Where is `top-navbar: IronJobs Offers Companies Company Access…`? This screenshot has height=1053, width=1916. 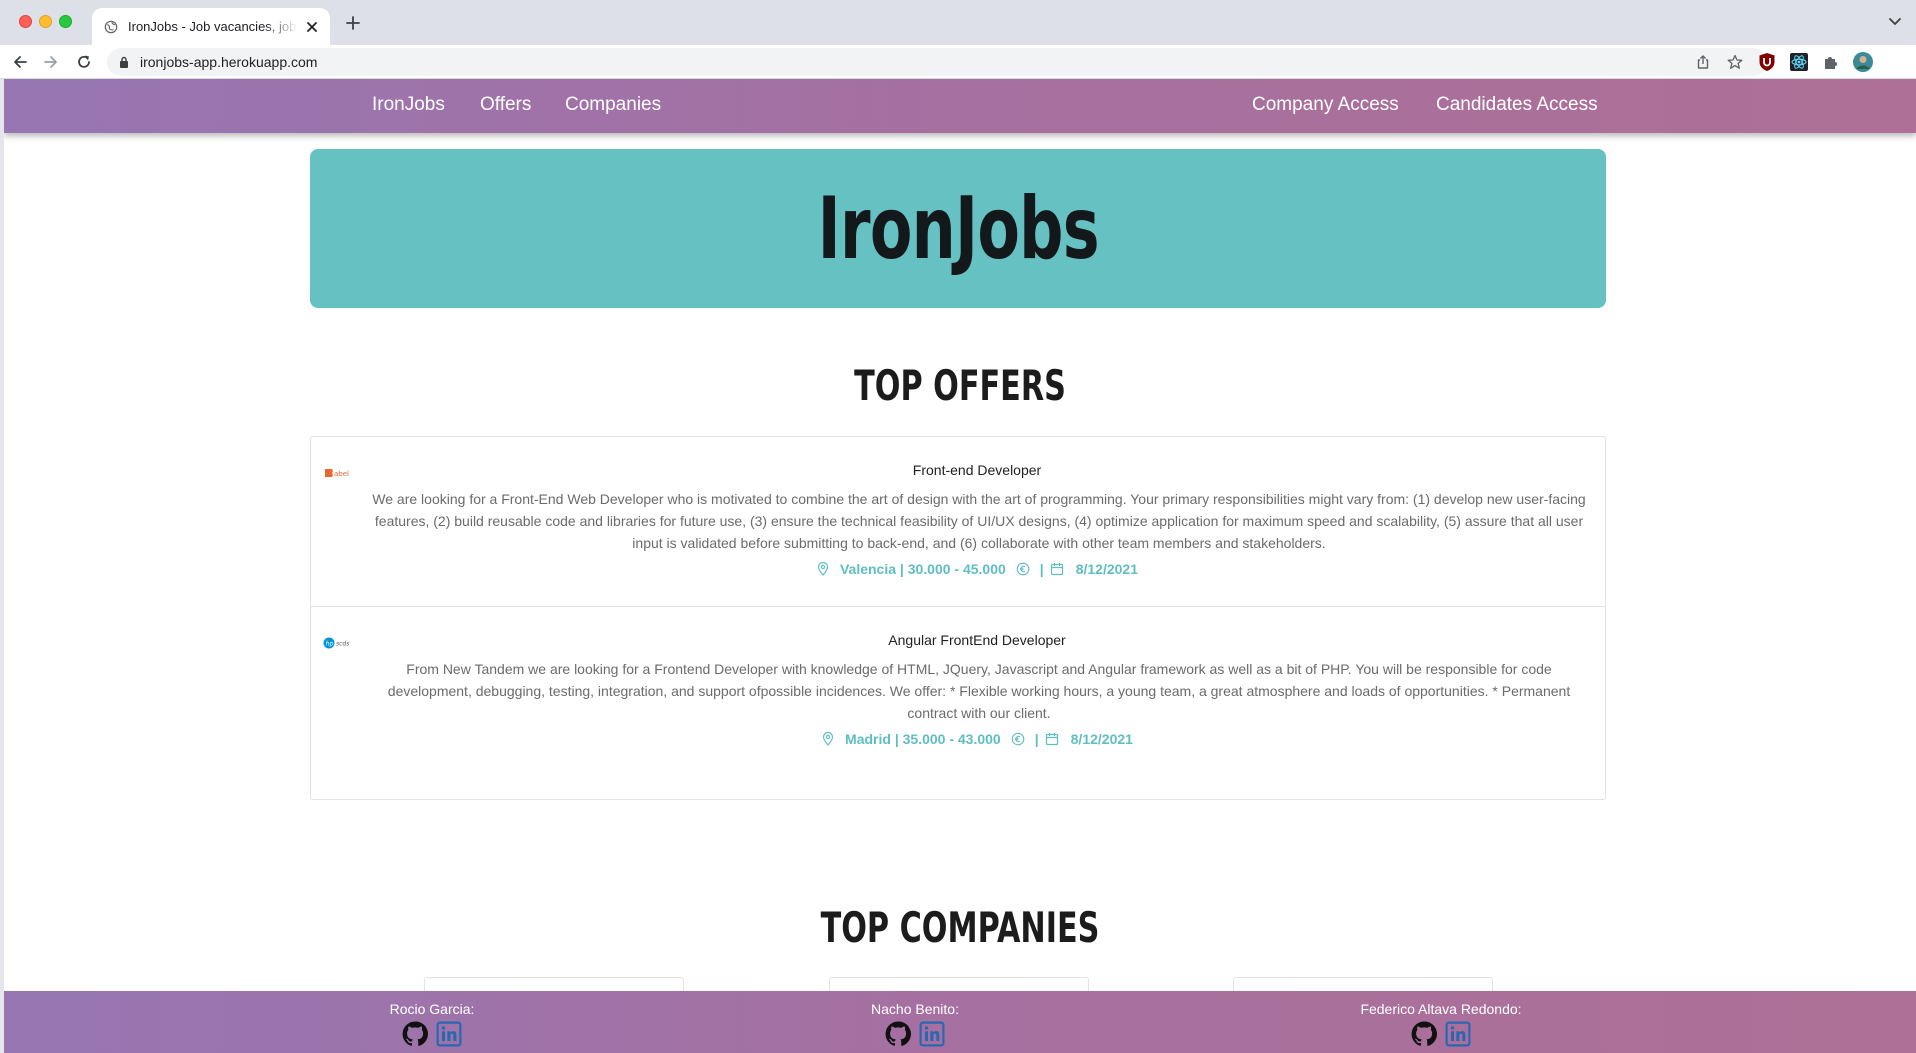
top-navbar: IronJobs Offers Companies Company Access… is located at coordinates (960, 106).